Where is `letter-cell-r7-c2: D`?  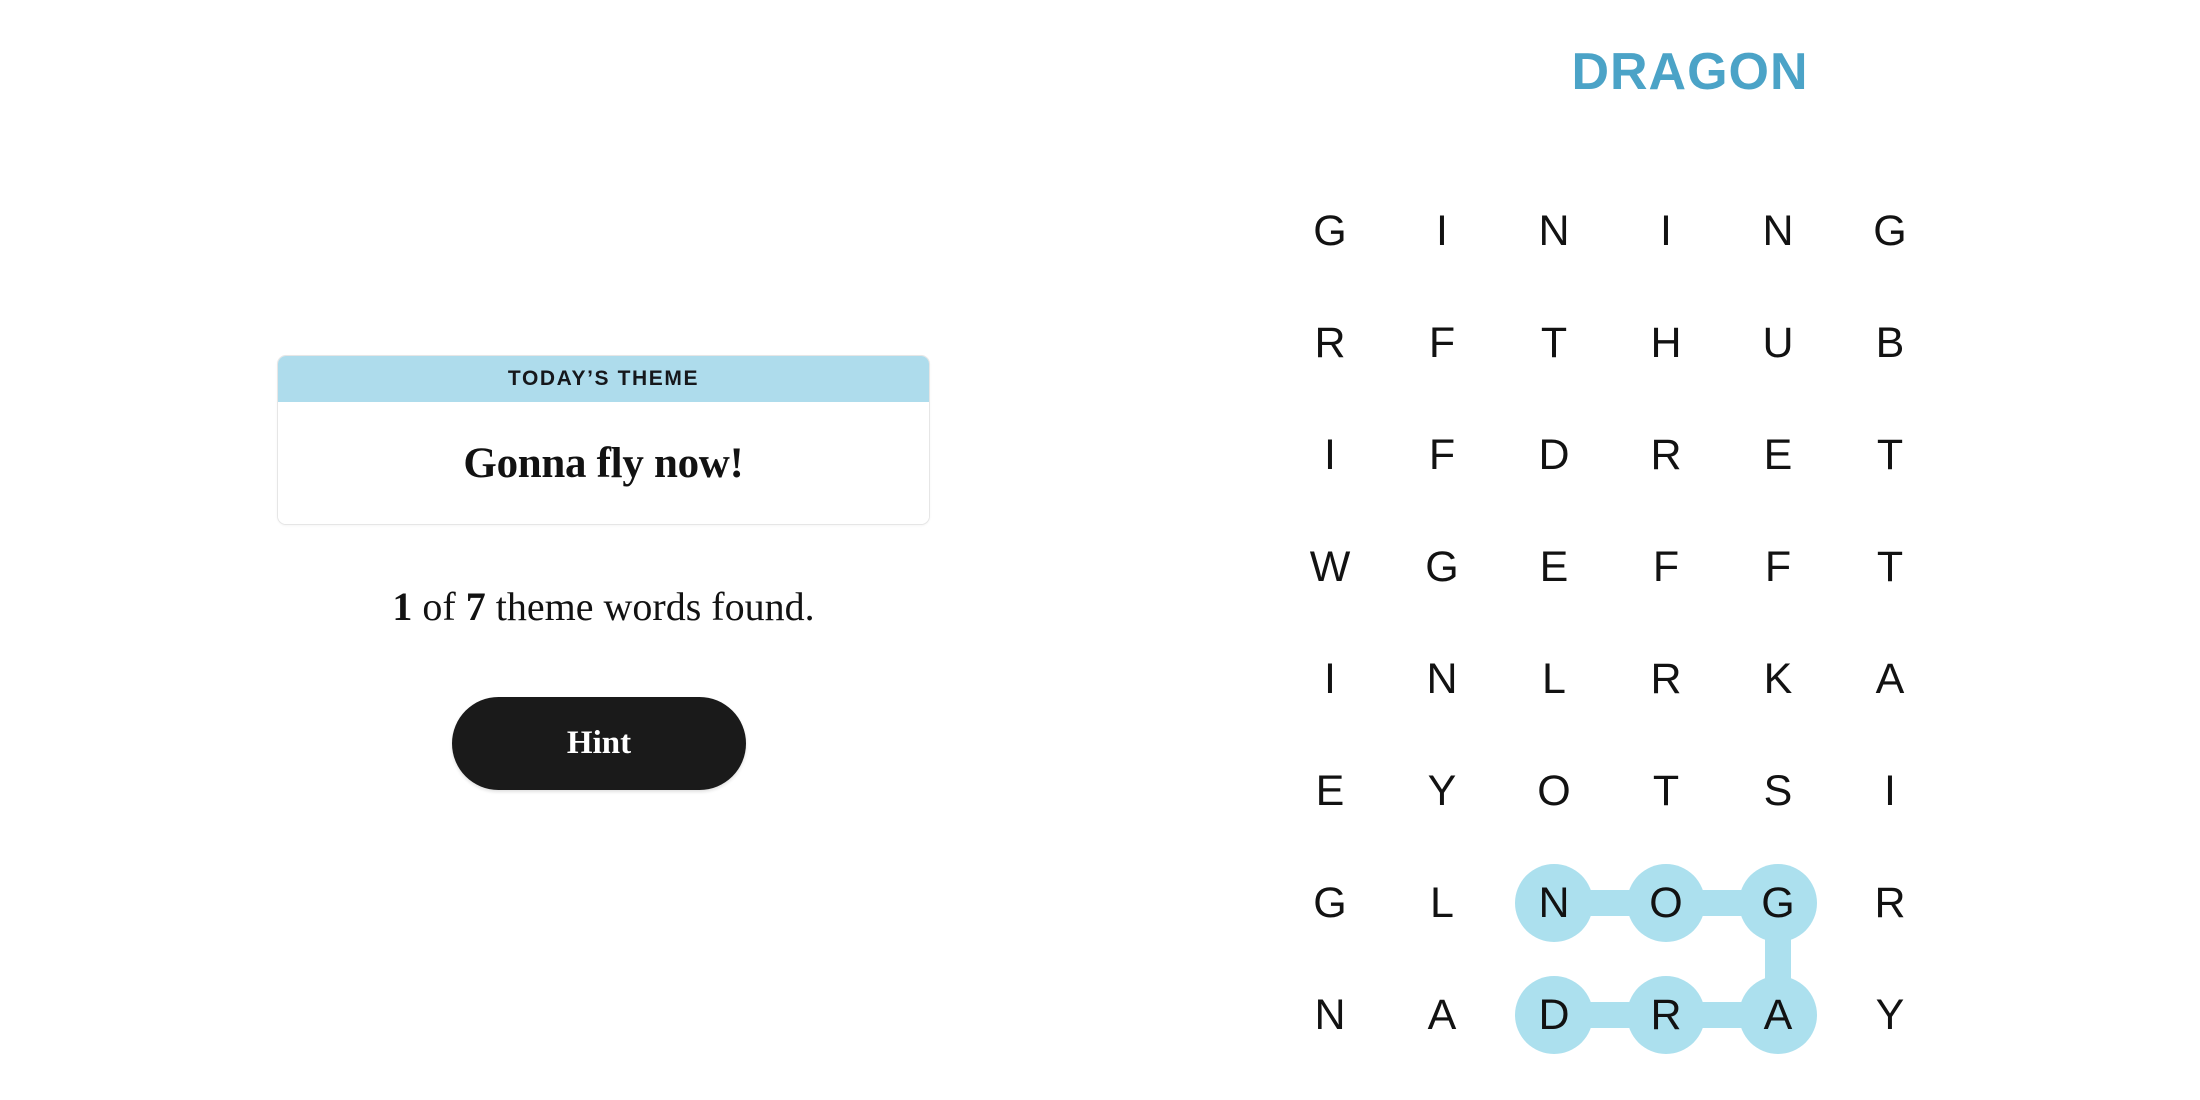 letter-cell-r7-c2: D is located at coordinates (1554, 1015).